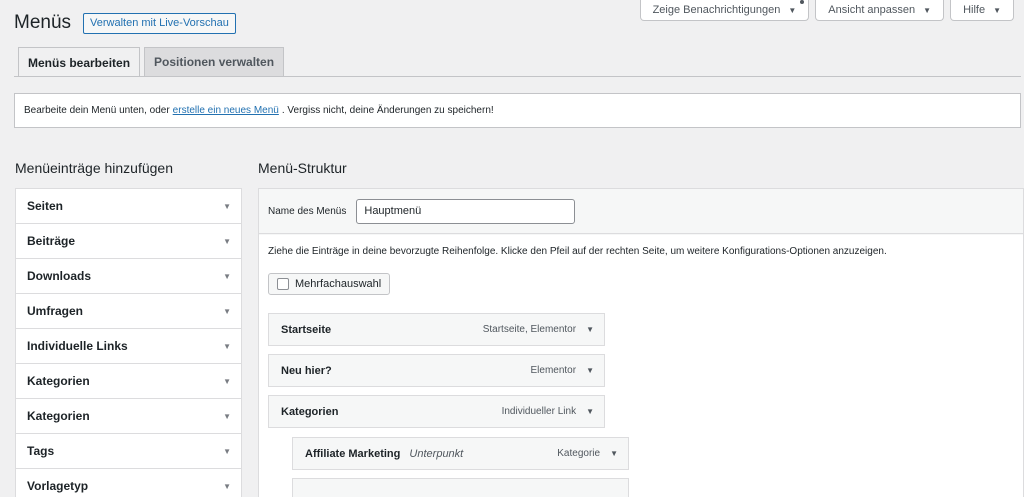  What do you see at coordinates (45, 206) in the screenshot?
I see `accordion-section-label: Seiten` at bounding box center [45, 206].